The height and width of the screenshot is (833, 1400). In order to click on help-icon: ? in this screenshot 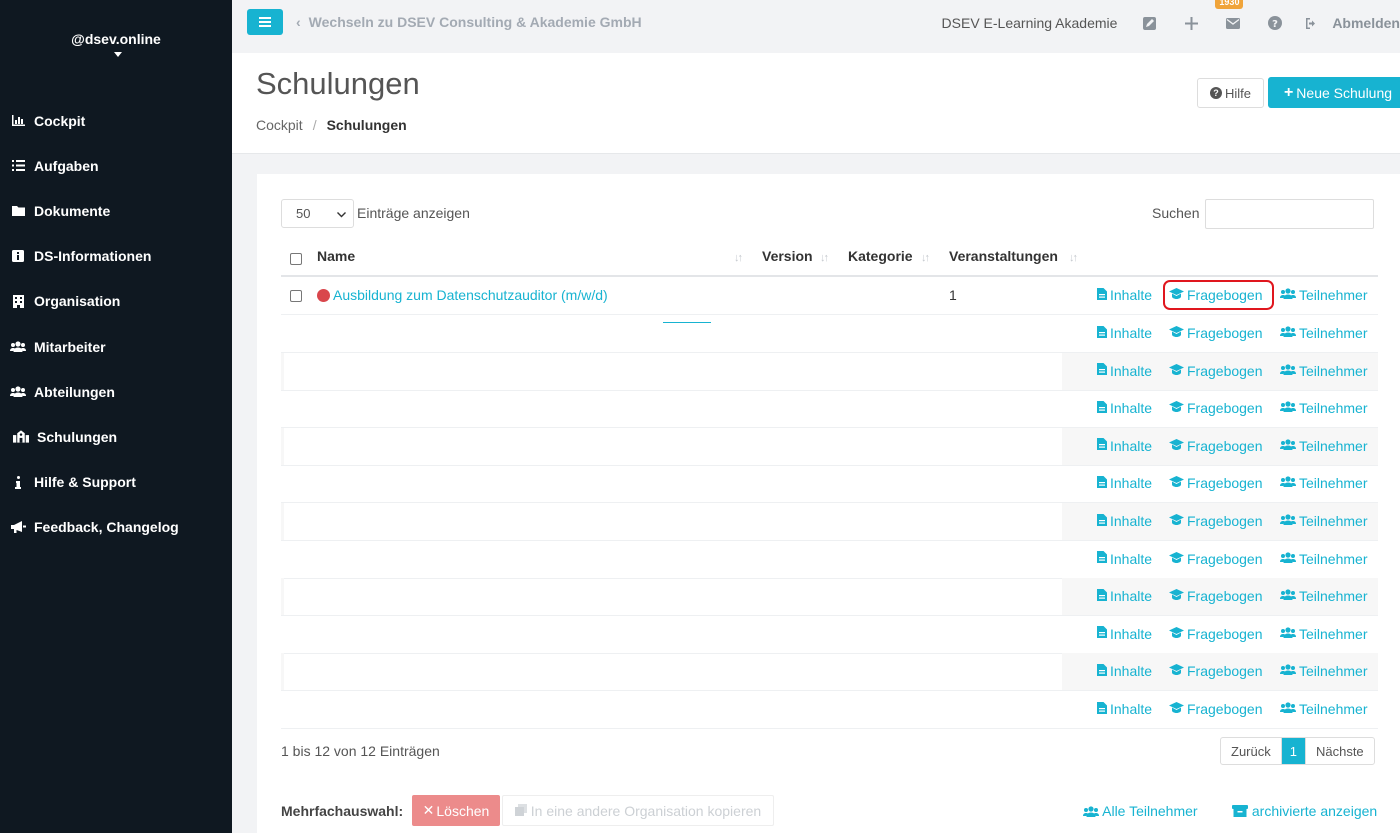, I will do `click(1275, 23)`.